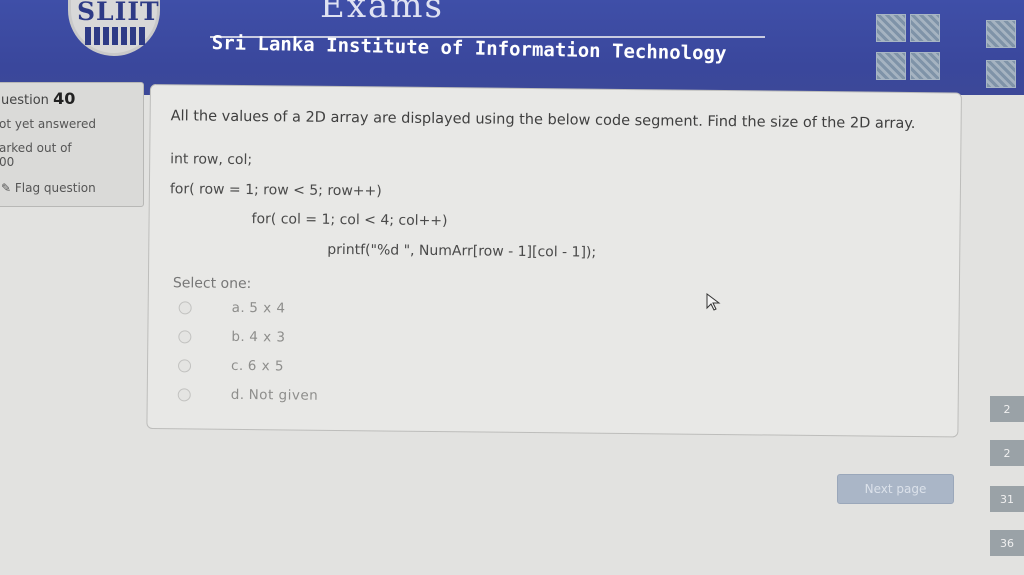 This screenshot has height=575, width=1024. I want to click on mouse-cursor-icon, so click(713, 302).